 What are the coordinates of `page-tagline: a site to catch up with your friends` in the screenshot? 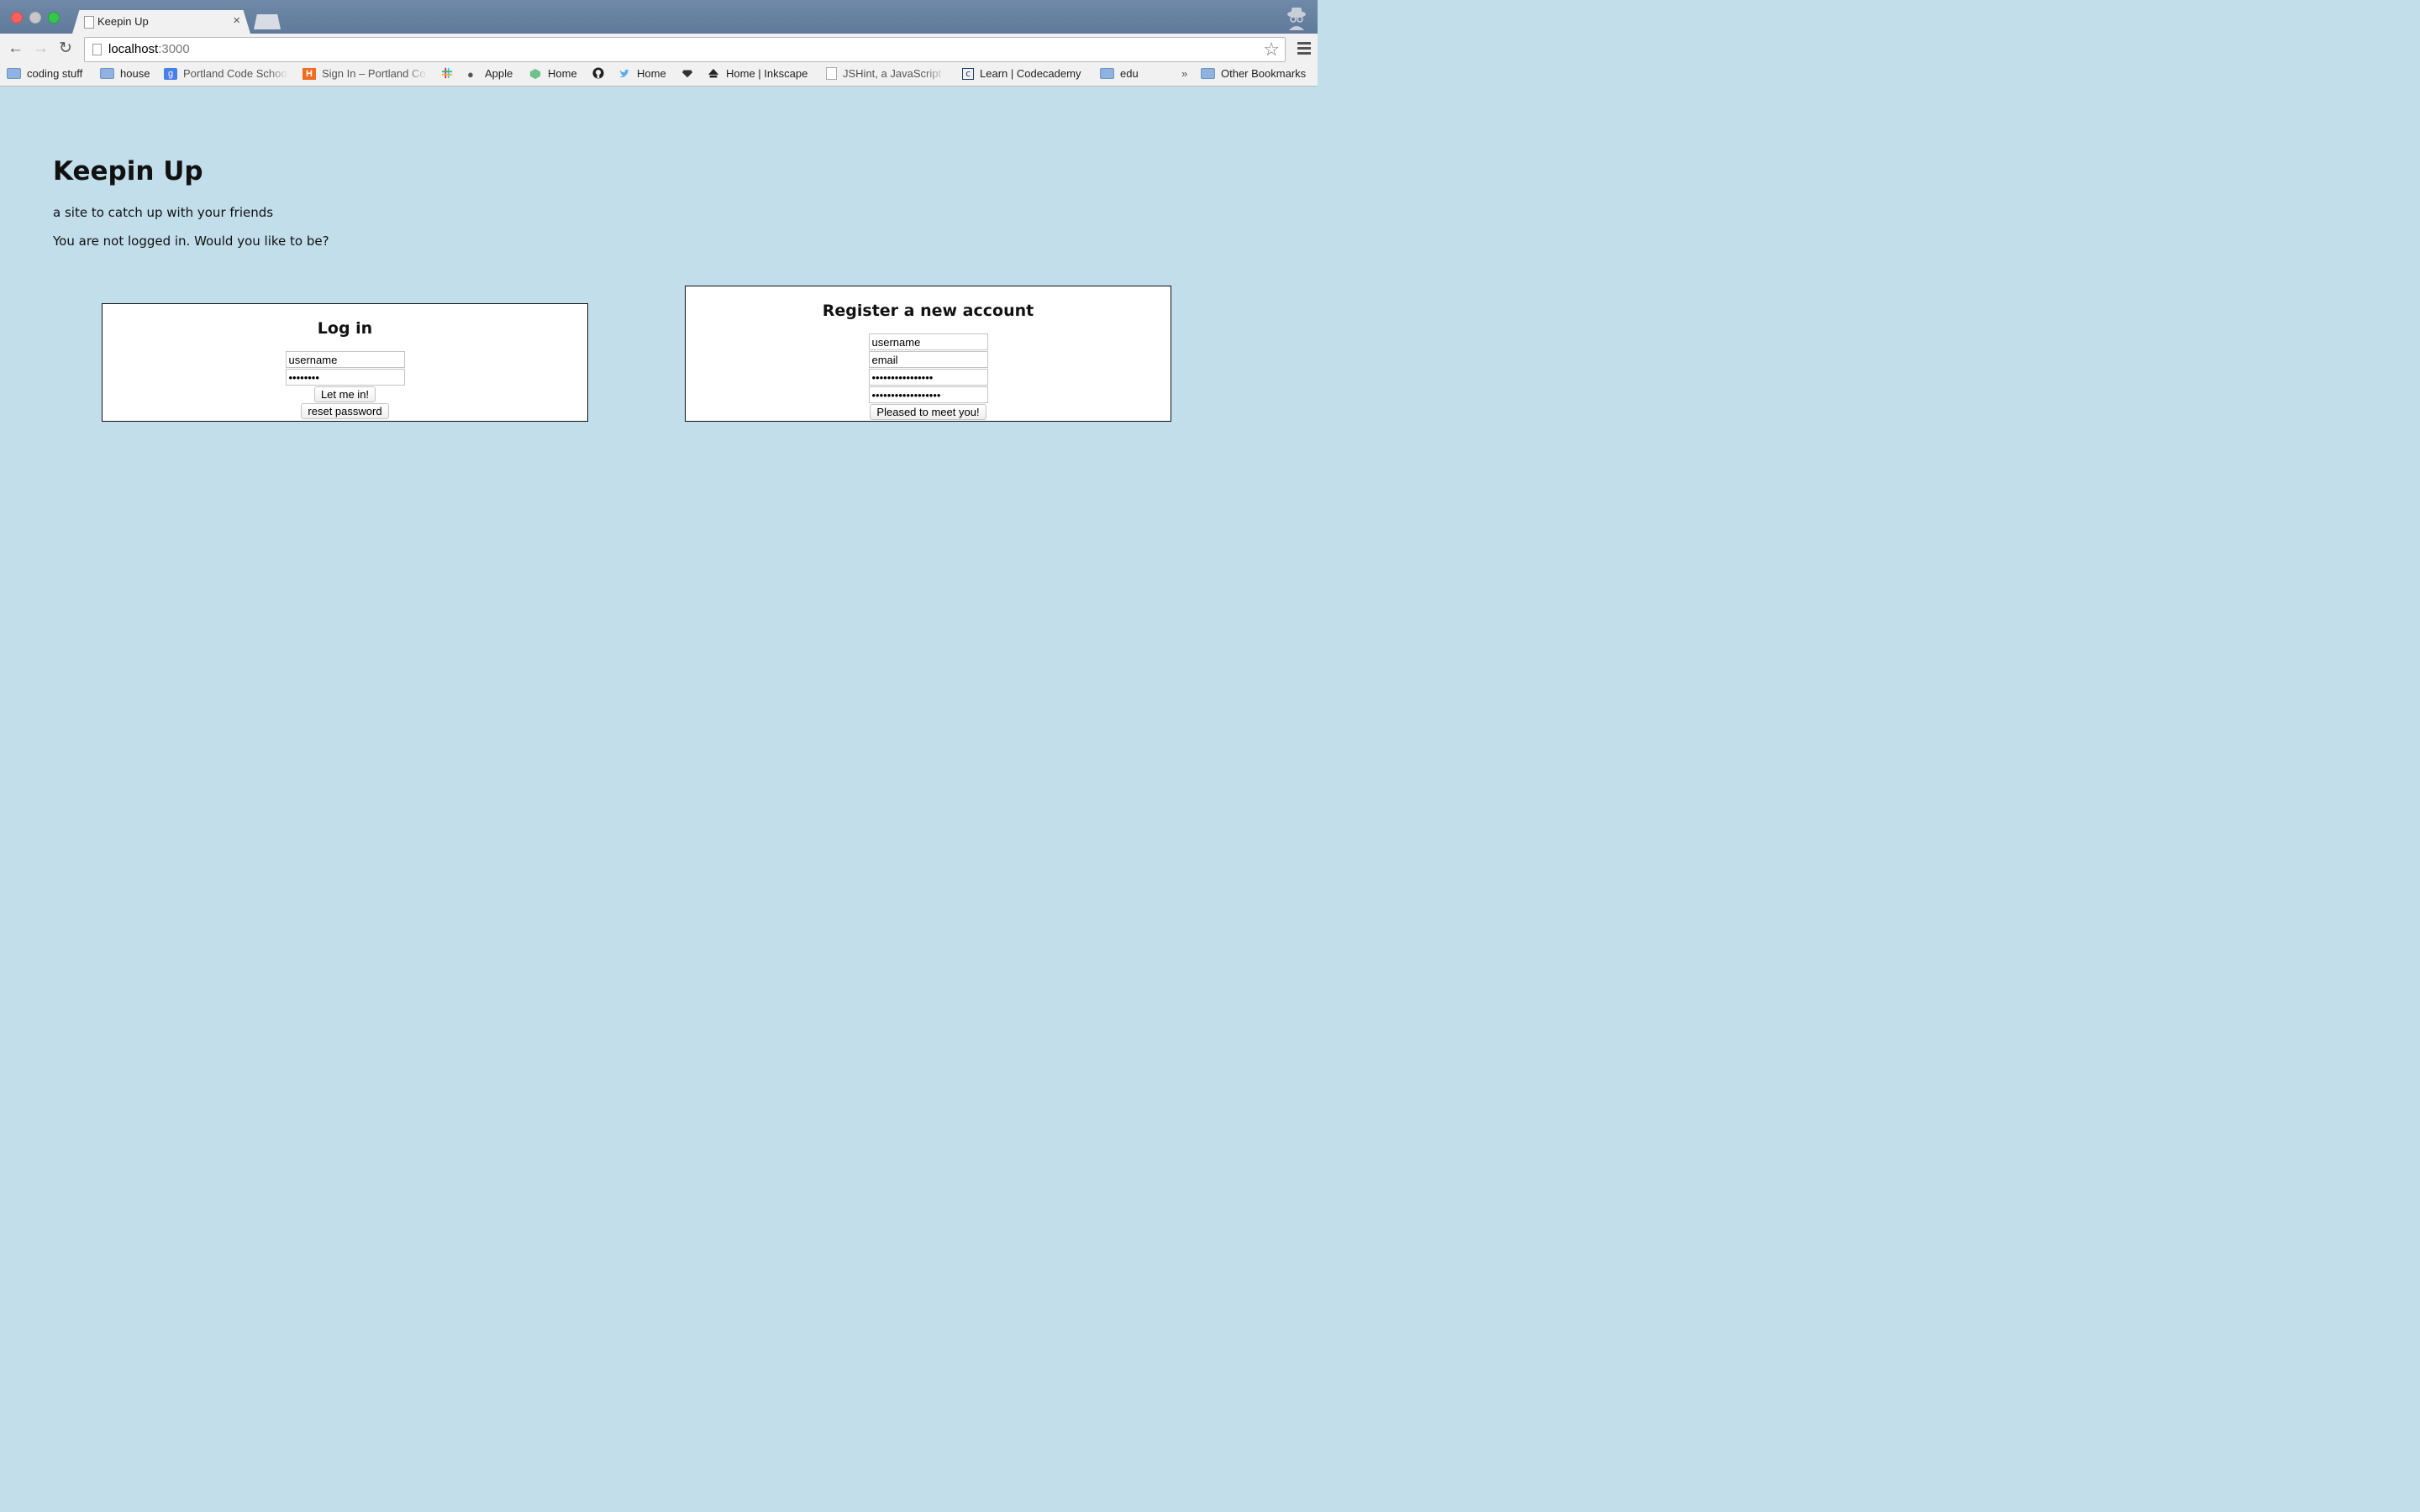 It's located at (163, 212).